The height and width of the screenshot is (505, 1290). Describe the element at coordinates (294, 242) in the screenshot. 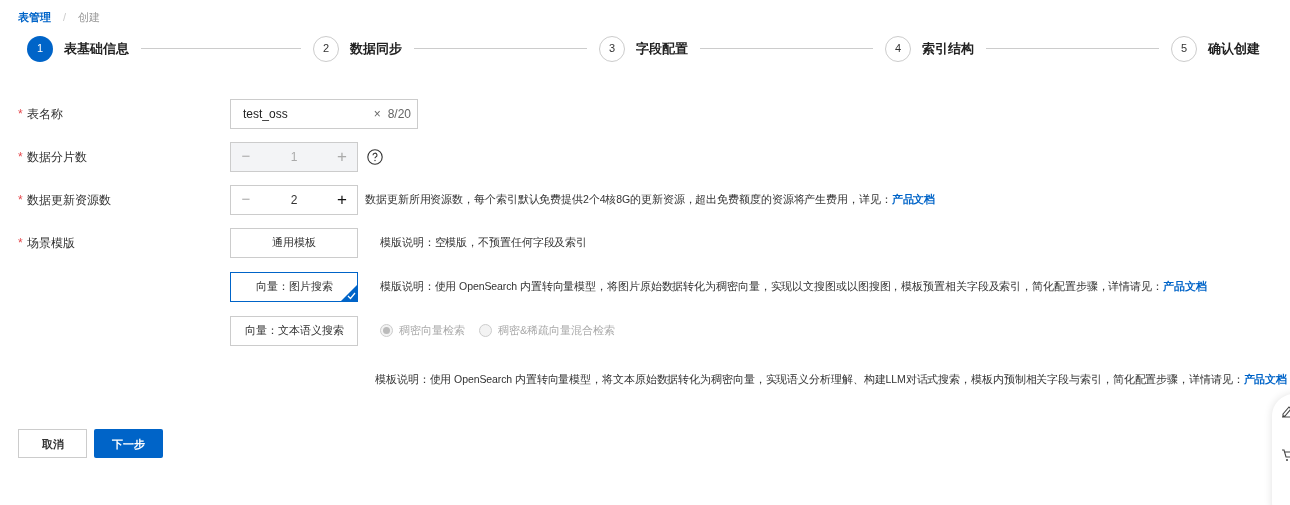

I see `template-option: 通用模板` at that location.